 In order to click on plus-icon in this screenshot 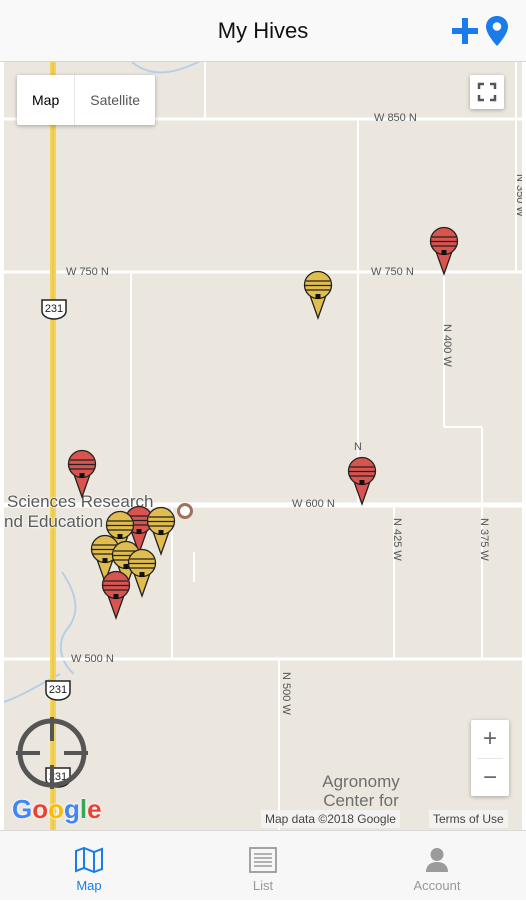, I will do `click(465, 31)`.